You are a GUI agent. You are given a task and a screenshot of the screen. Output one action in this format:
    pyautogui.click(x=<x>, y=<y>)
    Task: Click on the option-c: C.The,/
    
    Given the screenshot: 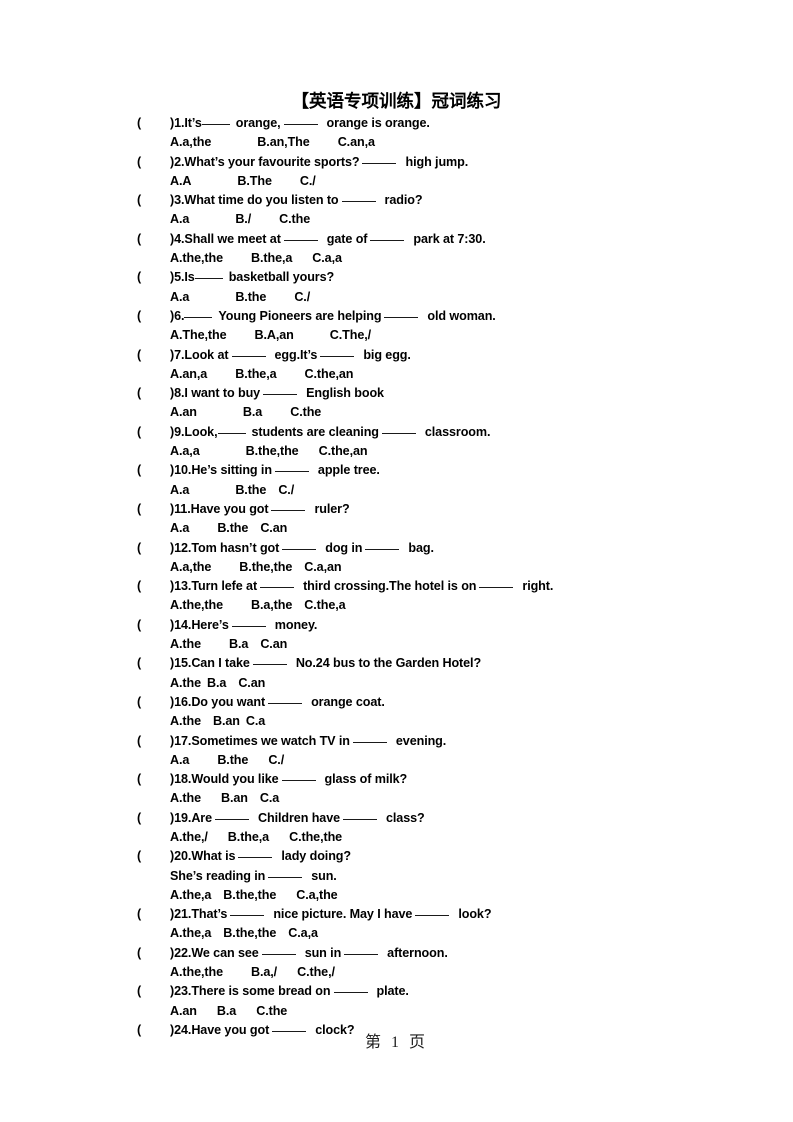 What is the action you would take?
    pyautogui.click(x=350, y=335)
    